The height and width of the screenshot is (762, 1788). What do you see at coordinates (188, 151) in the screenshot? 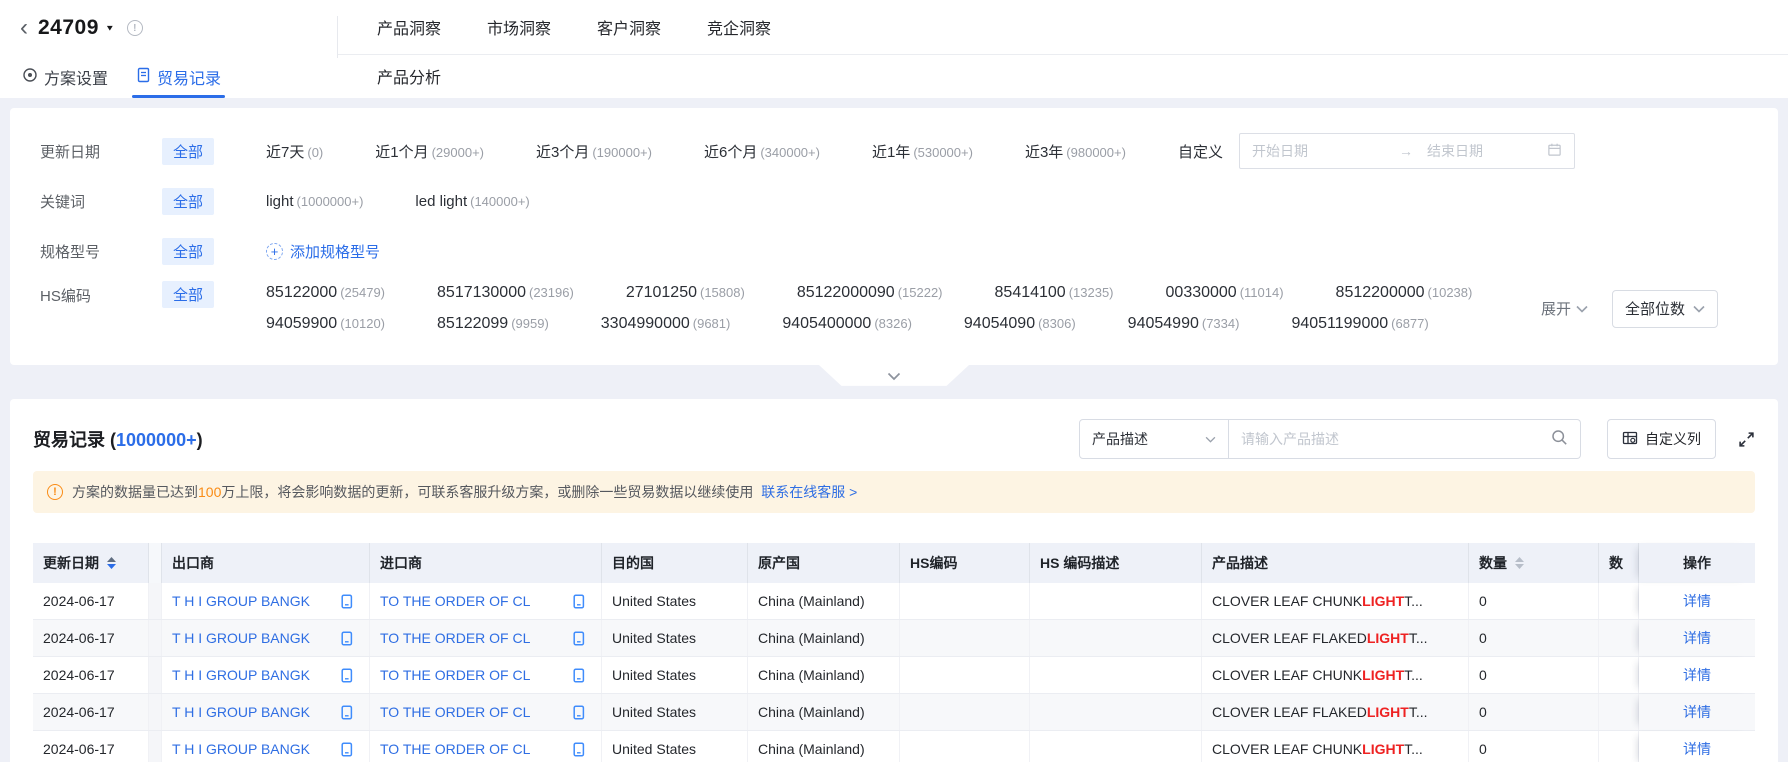
I see `date-filter-all-tag: 全部` at bounding box center [188, 151].